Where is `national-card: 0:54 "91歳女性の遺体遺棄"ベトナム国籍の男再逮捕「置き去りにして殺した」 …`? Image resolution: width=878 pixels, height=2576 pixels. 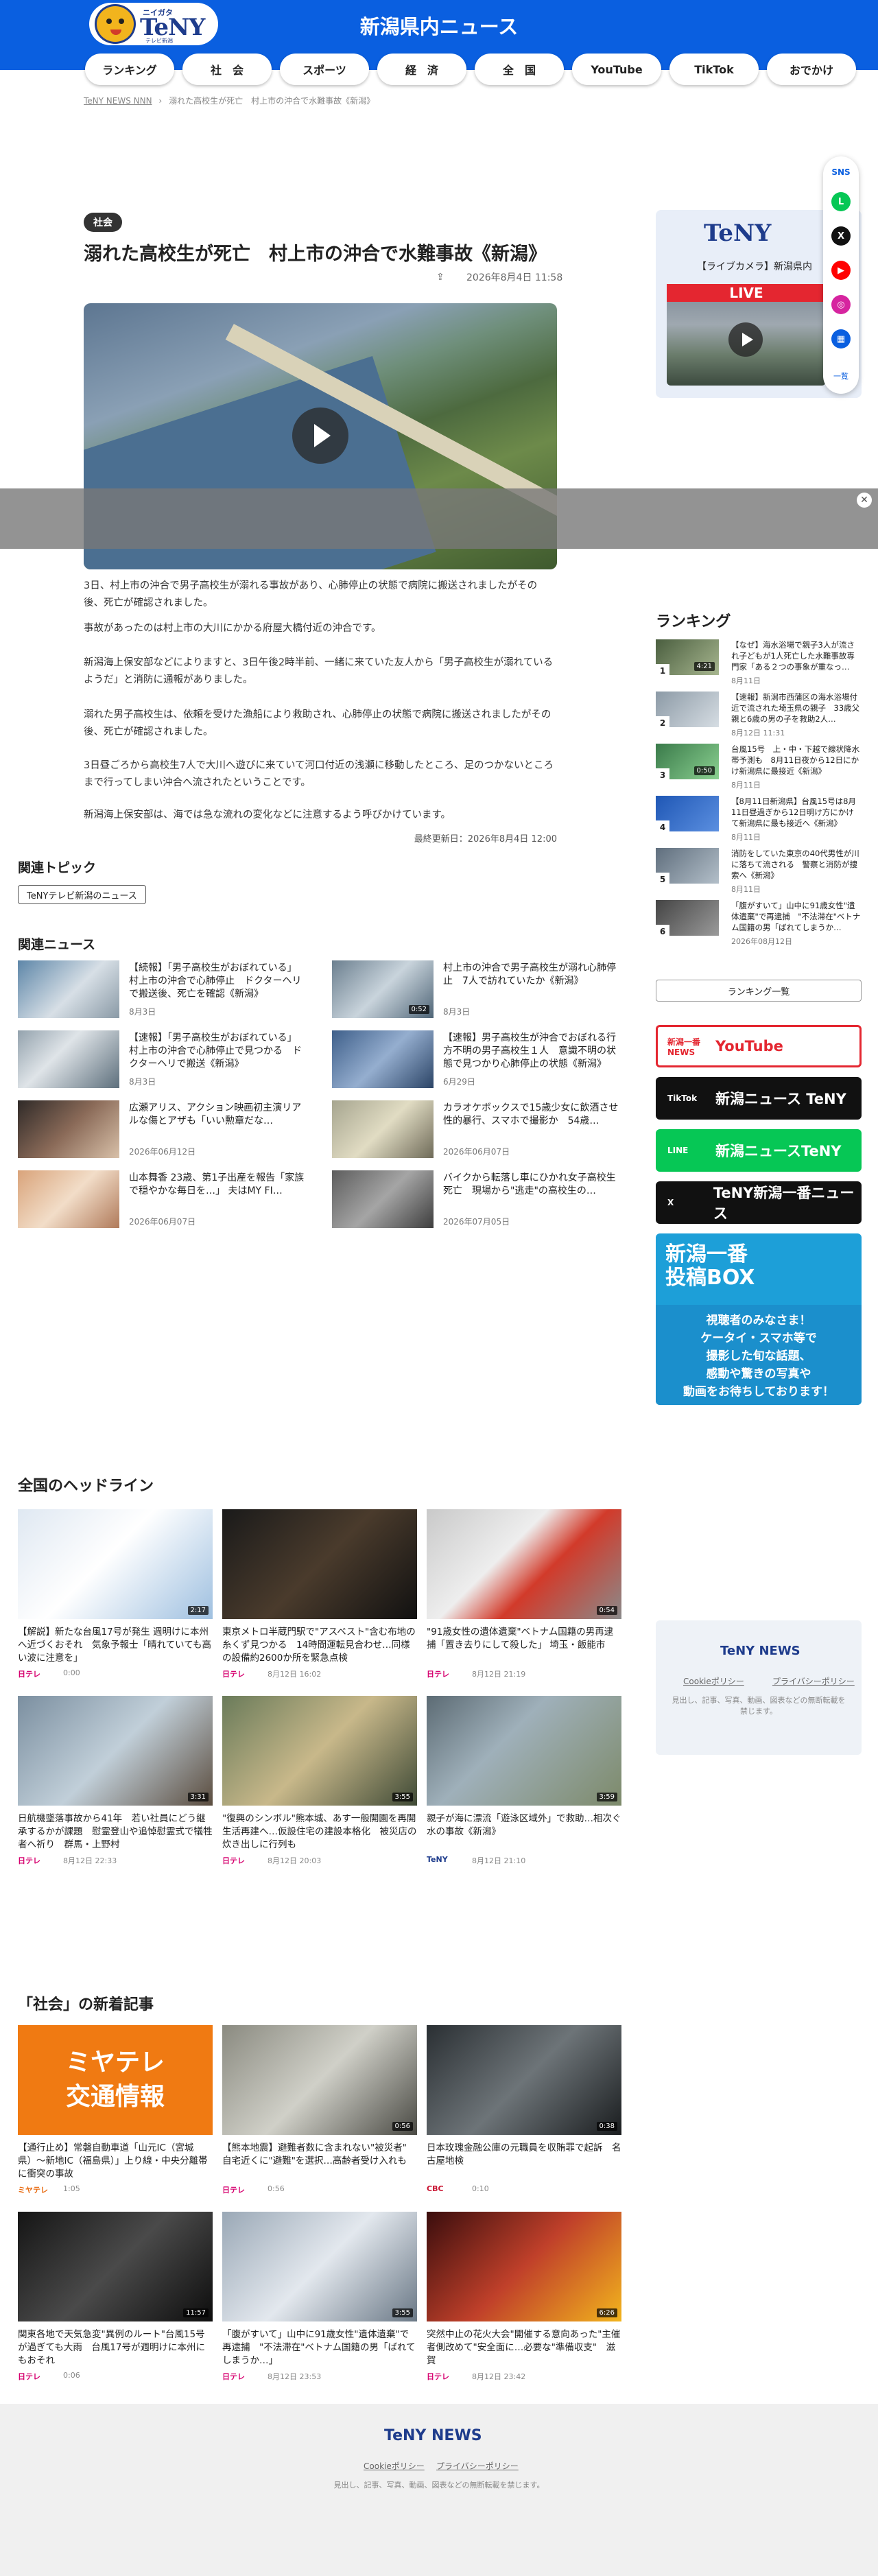
national-card: 0:54 "91歳女性の遺体遺棄"ベトナム国籍の男再逮捕「置き去りにして殺した」 … is located at coordinates (524, 1597).